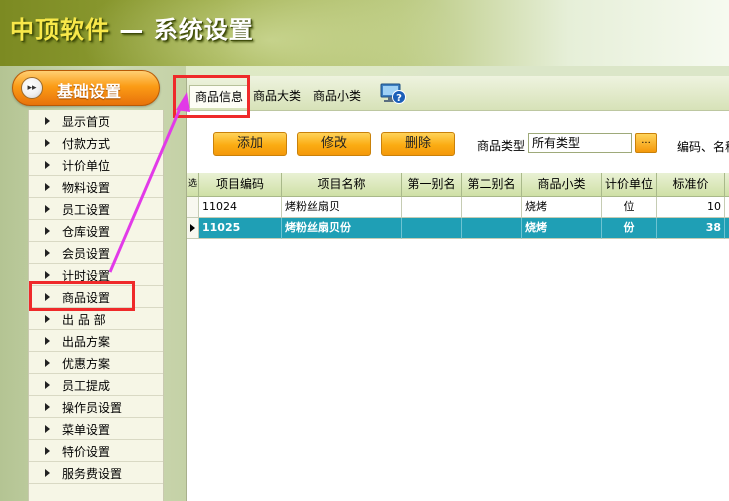 The width and height of the screenshot is (729, 501). Describe the element at coordinates (458, 93) in the screenshot. I see `tab-bar: 商品信息 商品大类 商品小类 ?` at that location.